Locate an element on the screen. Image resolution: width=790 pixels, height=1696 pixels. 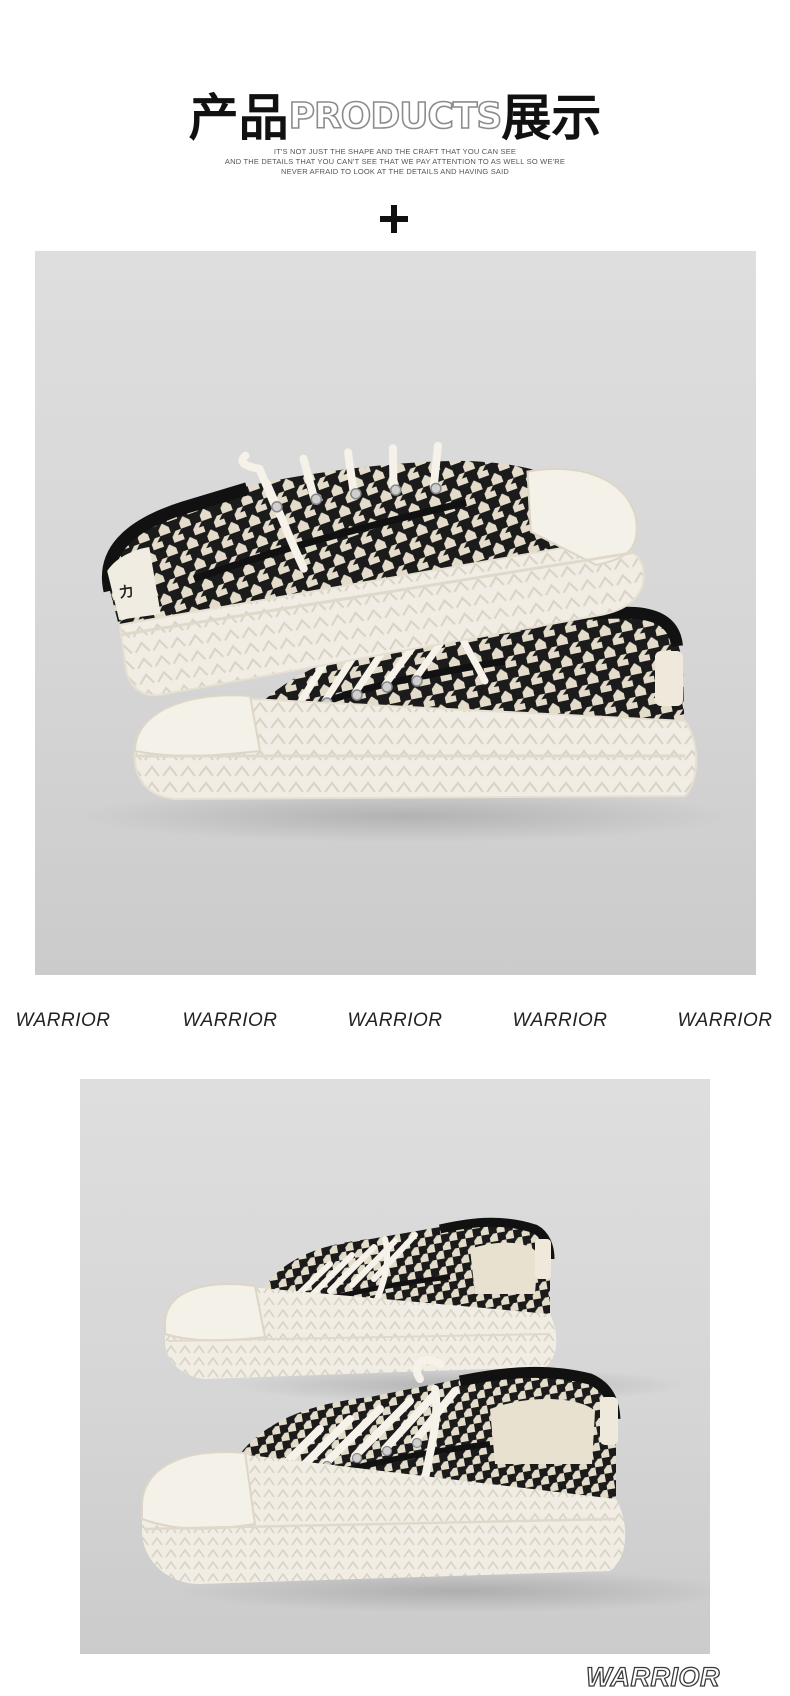
page-title: 产品PRODUCTS展示 is located at coordinates (395, 114).